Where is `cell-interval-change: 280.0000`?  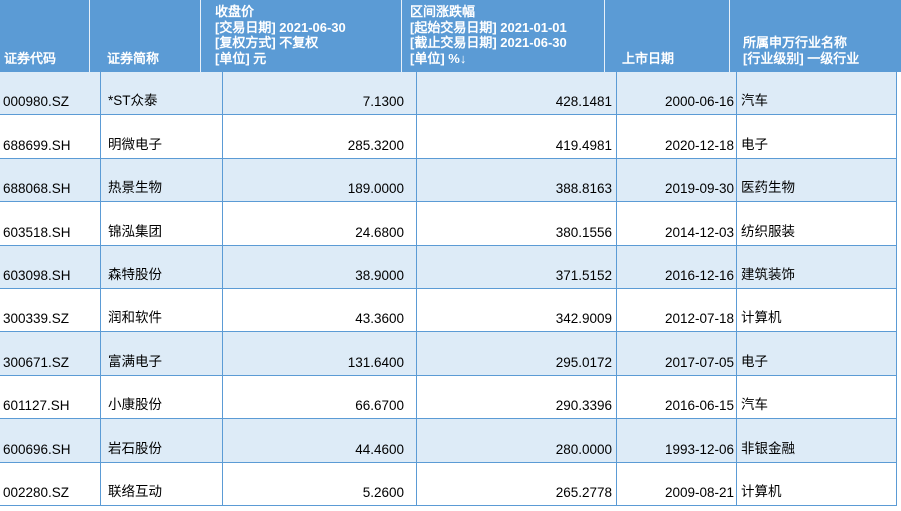 cell-interval-change: 280.0000 is located at coordinates (517, 440).